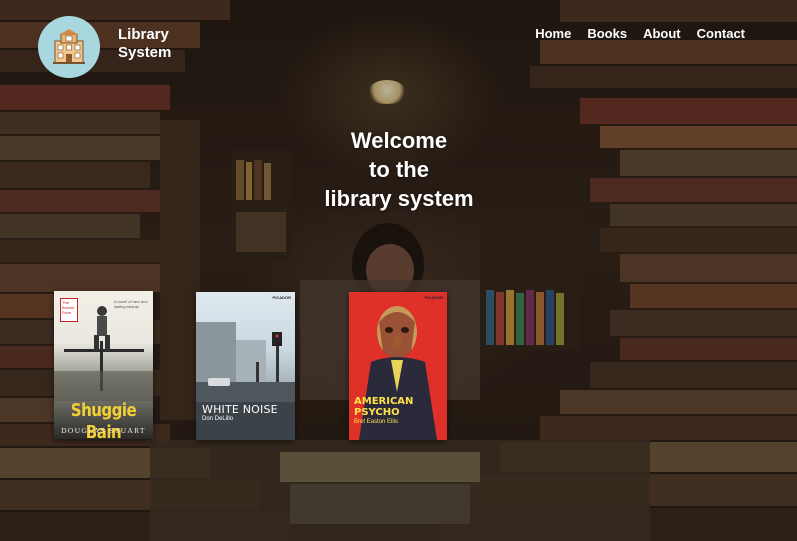 The height and width of the screenshot is (541, 797). What do you see at coordinates (240, 409) in the screenshot?
I see `book-title: WHITE NOISE` at bounding box center [240, 409].